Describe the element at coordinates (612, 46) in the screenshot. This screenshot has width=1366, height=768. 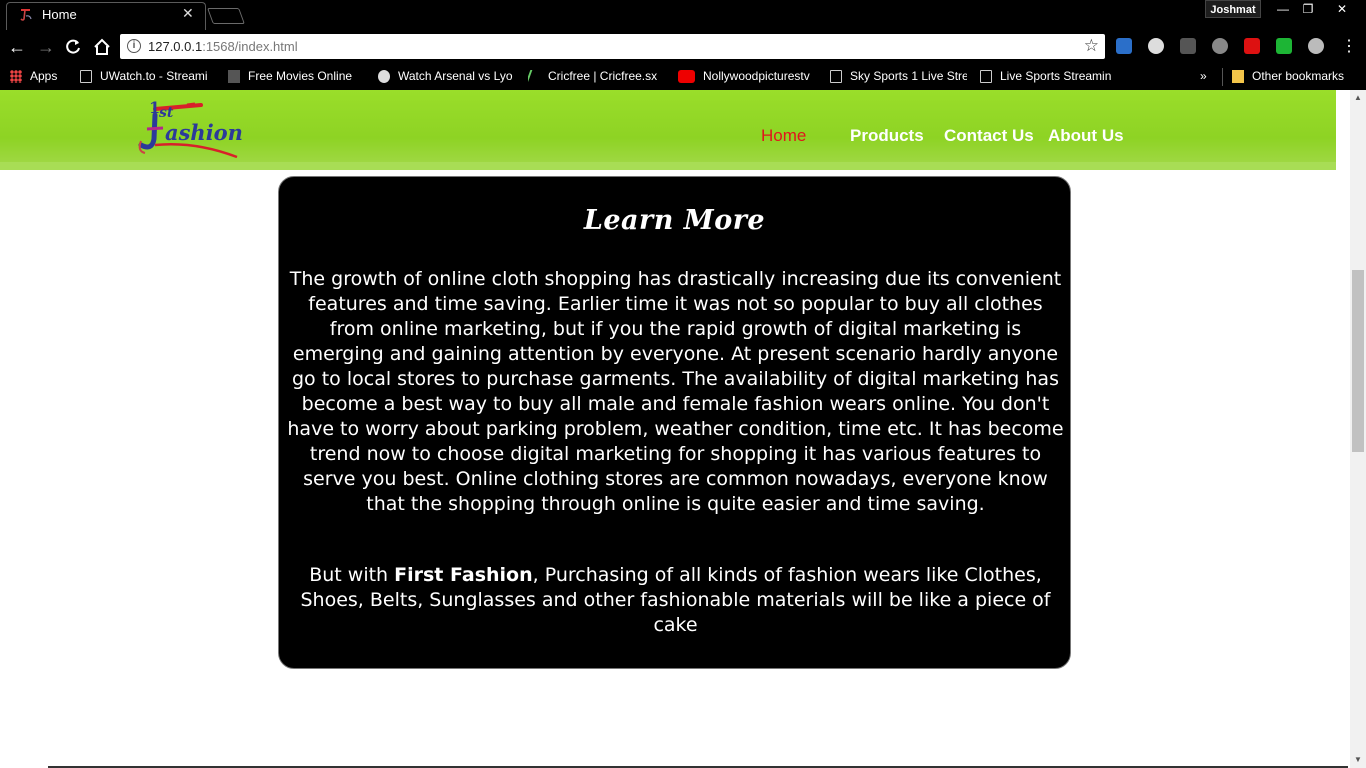
I see `address-bar: i 127.0.0.1:1568/index.html ☆` at that location.